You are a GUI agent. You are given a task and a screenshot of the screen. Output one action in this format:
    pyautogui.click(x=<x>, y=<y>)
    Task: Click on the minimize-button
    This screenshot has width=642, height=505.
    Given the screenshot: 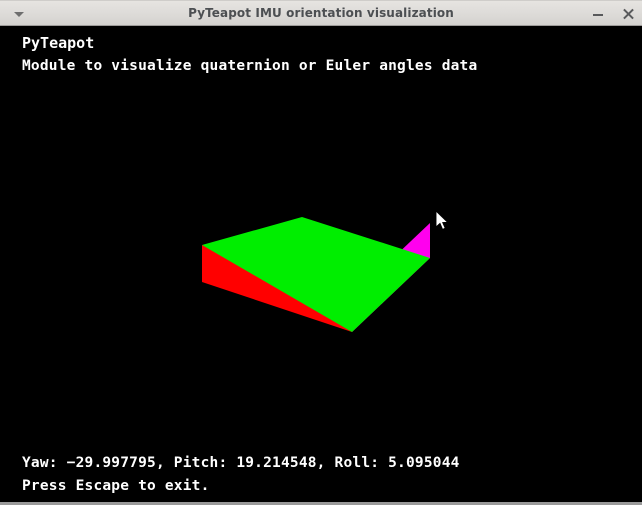 What is the action you would take?
    pyautogui.click(x=598, y=14)
    